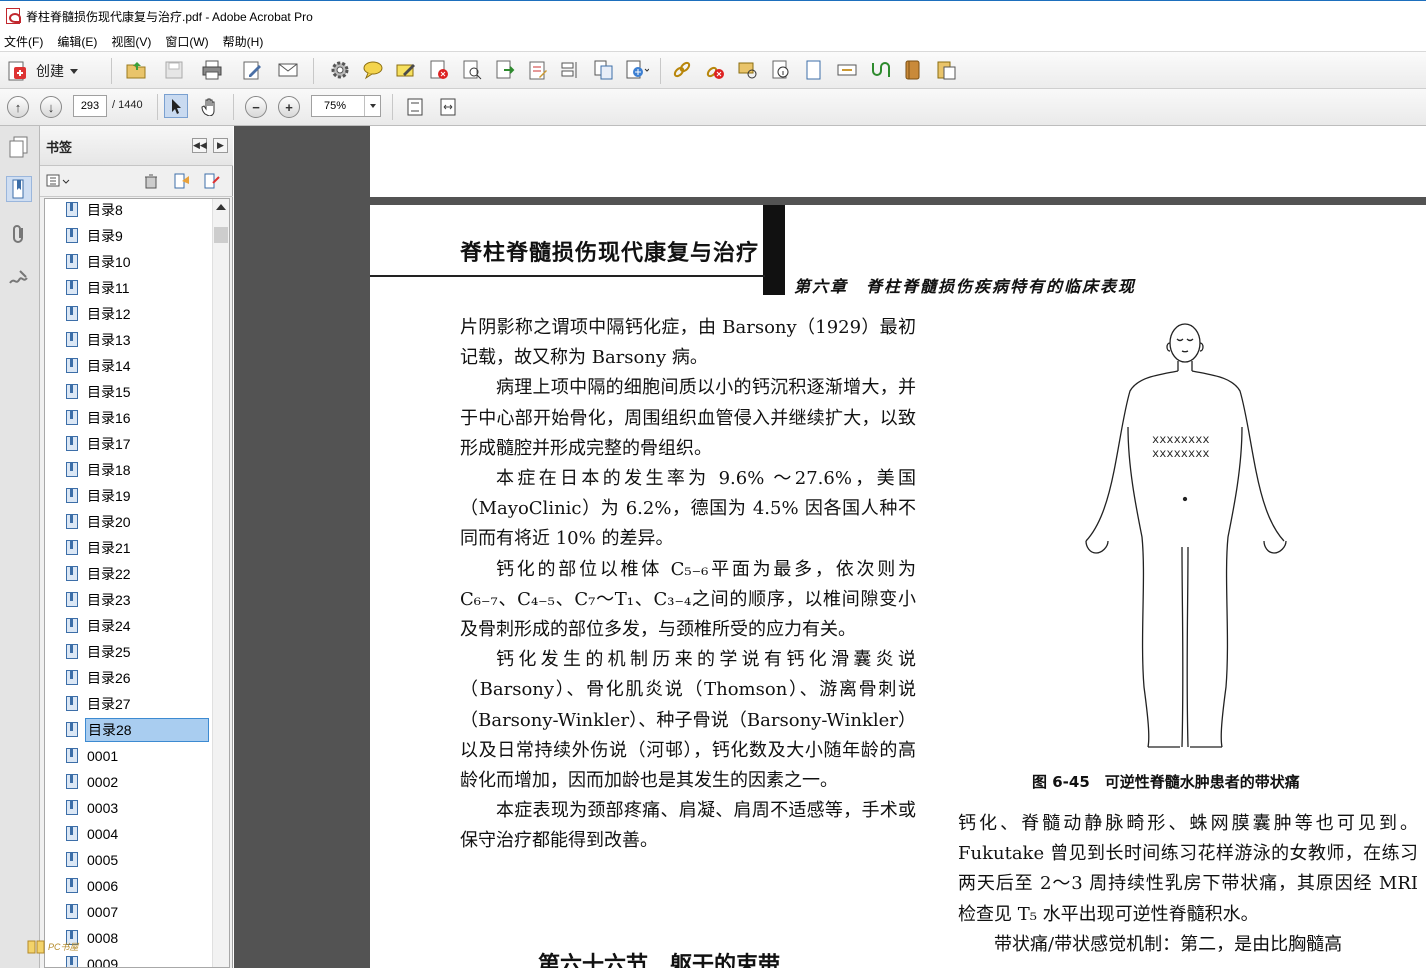  I want to click on delete-bookmark-button, so click(151, 182).